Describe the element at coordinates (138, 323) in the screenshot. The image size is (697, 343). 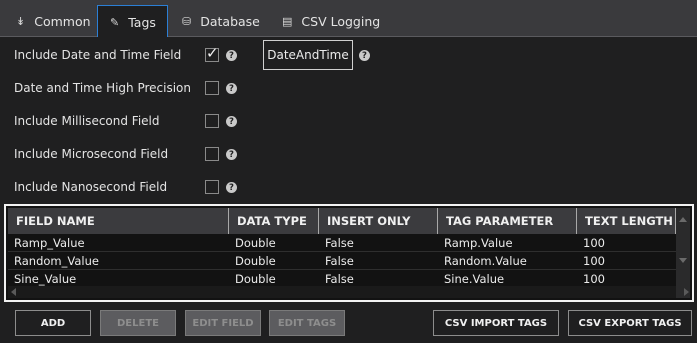
I see `delete-button: DELETE` at that location.